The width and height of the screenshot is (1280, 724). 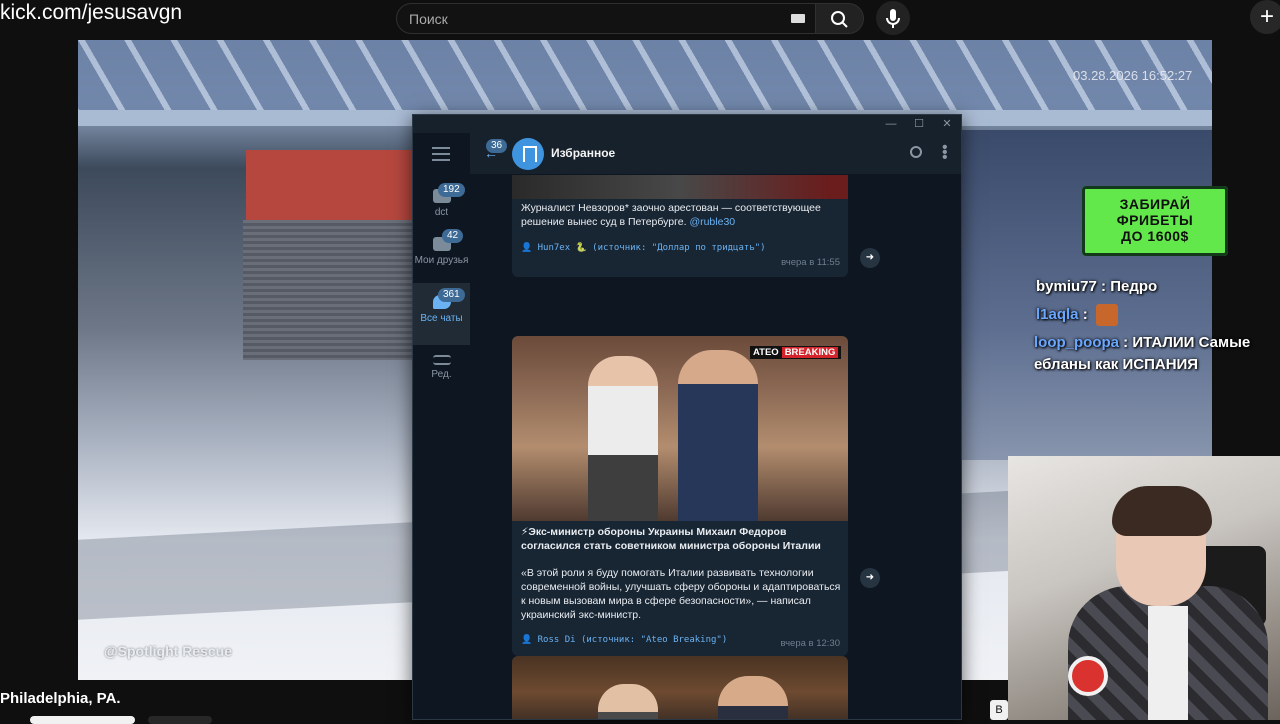 I want to click on promo-line-2: ФРИБЕТЫ, so click(x=1155, y=220).